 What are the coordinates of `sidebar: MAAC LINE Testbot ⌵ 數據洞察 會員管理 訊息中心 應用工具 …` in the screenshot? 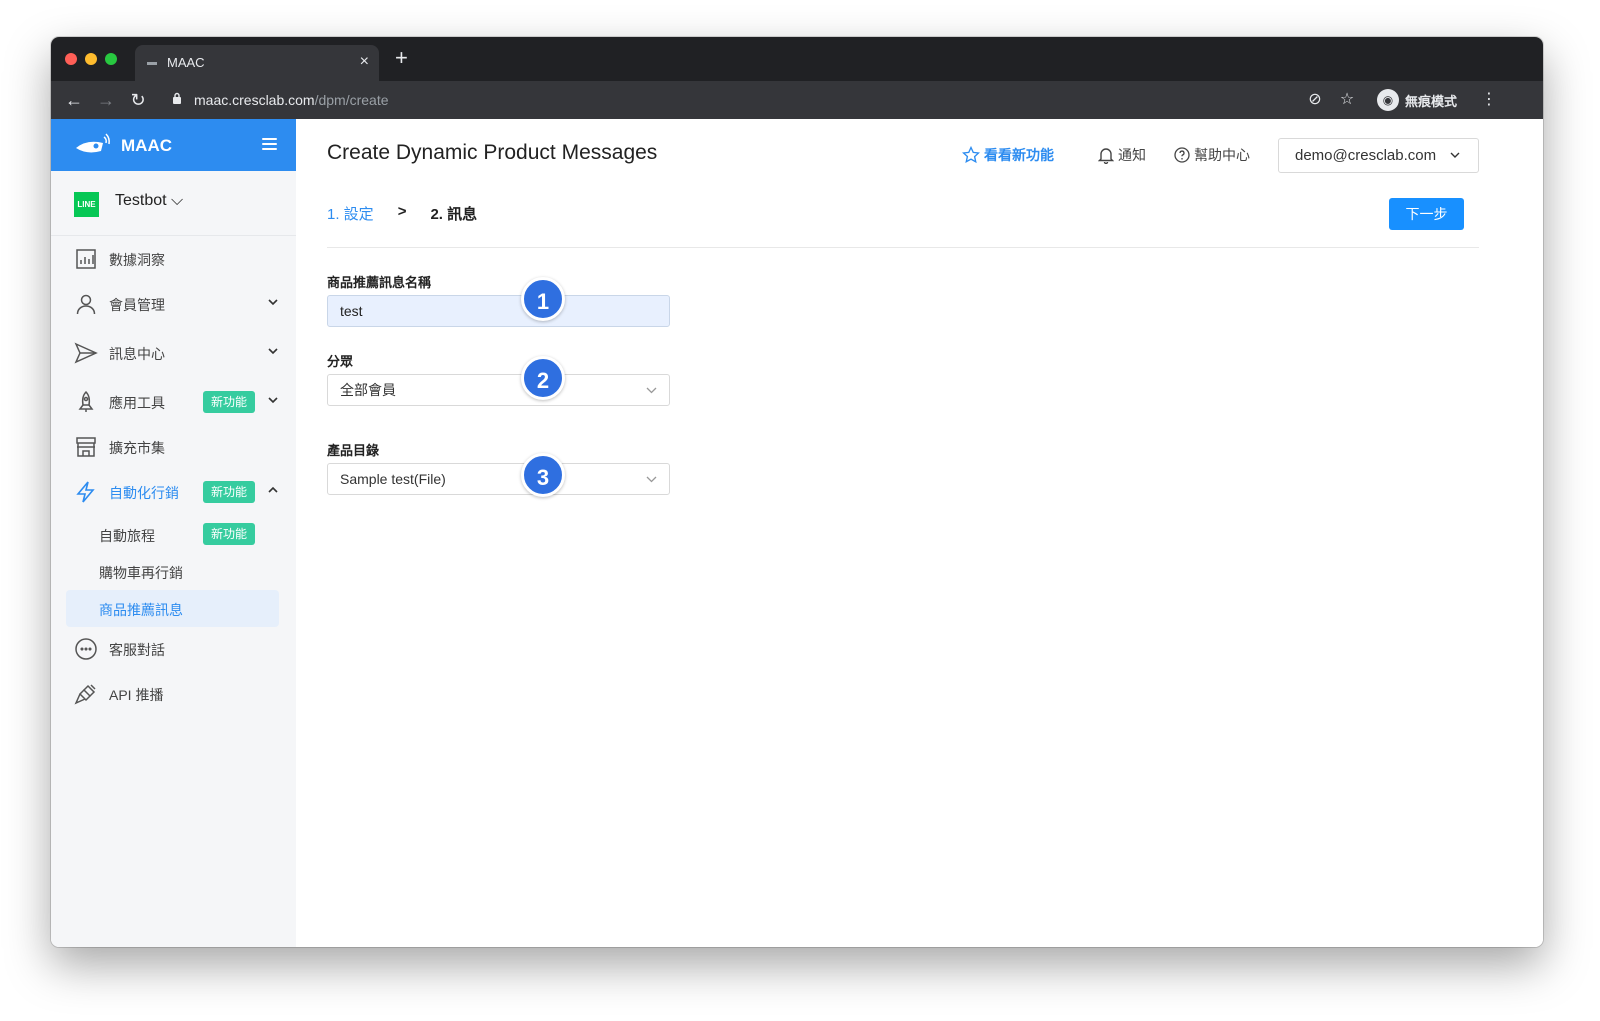 It's located at (173, 533).